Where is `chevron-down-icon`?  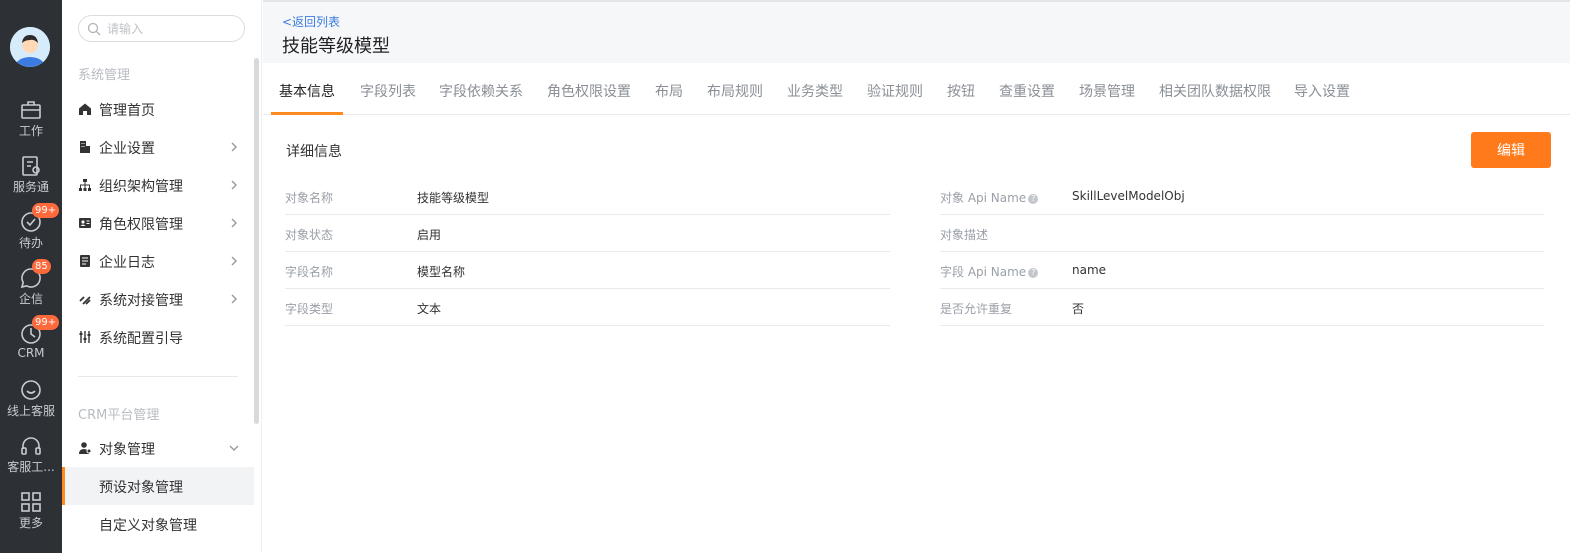
chevron-down-icon is located at coordinates (234, 448).